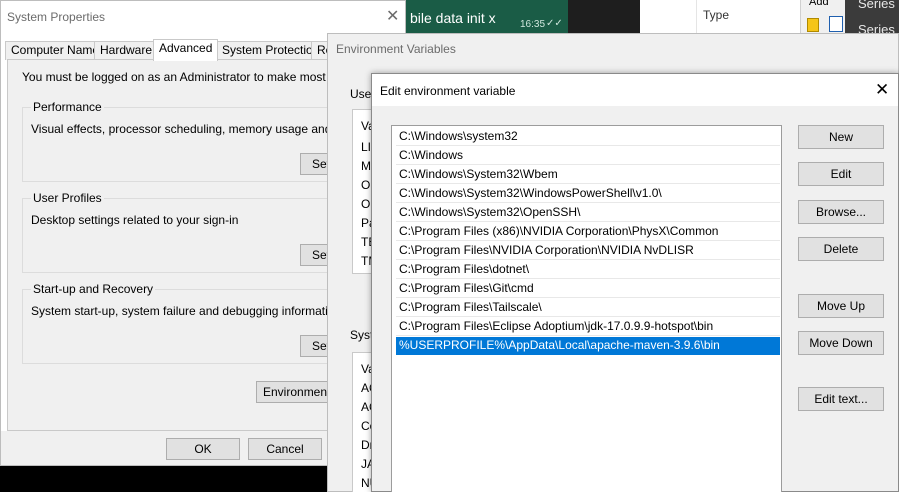  I want to click on edit-button: Edit, so click(841, 174).